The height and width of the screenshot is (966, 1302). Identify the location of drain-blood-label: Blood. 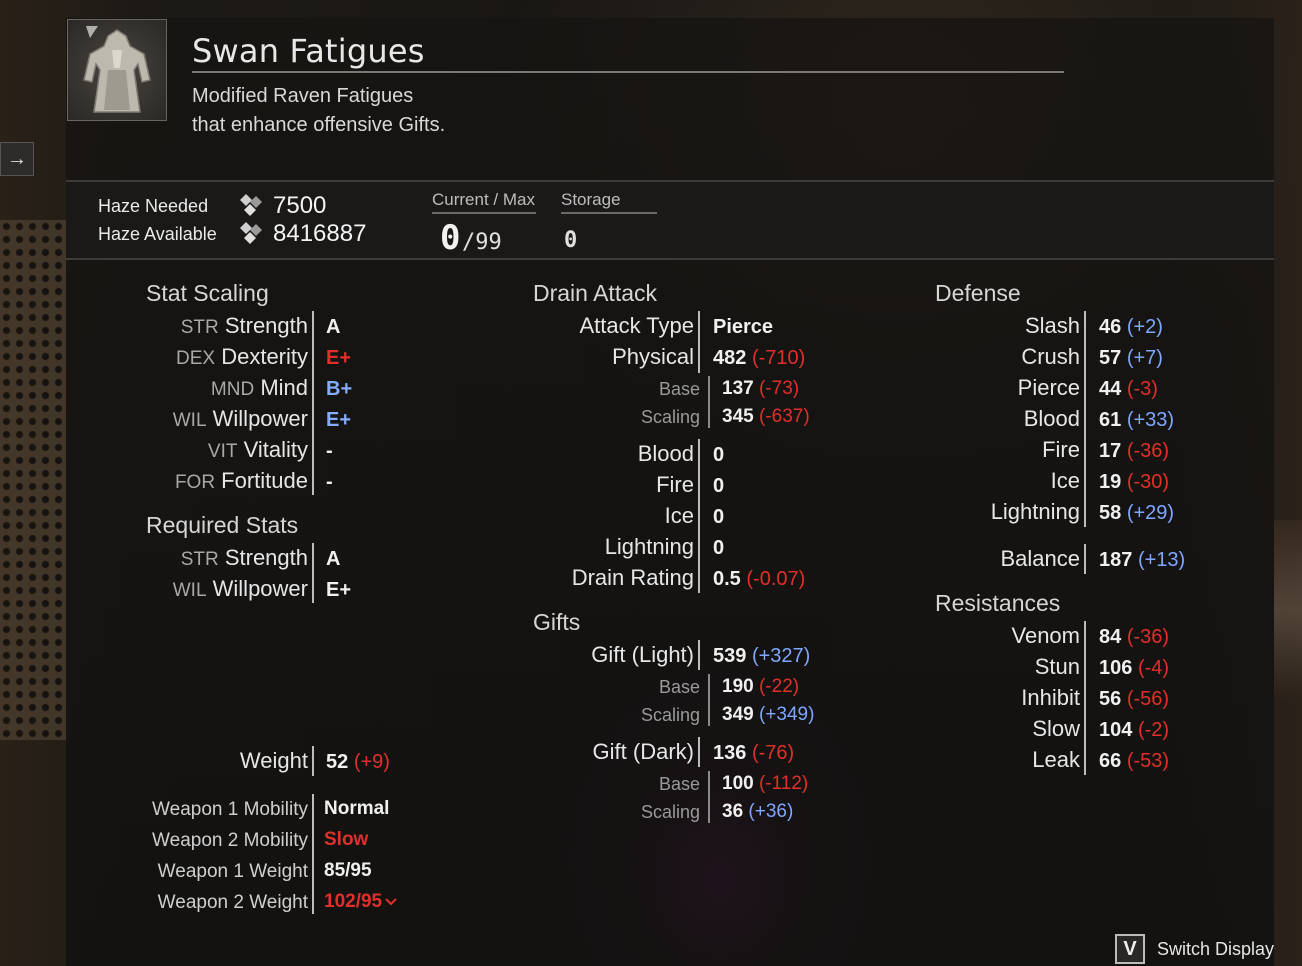
(665, 453).